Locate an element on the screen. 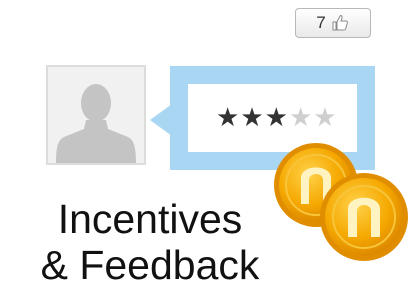 The width and height of the screenshot is (410, 298). star-rating: ★★★★★ is located at coordinates (277, 118).